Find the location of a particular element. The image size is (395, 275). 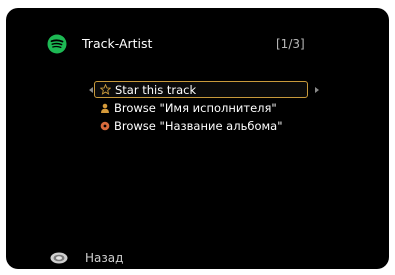

menu-item-label: Star this track is located at coordinates (156, 89).